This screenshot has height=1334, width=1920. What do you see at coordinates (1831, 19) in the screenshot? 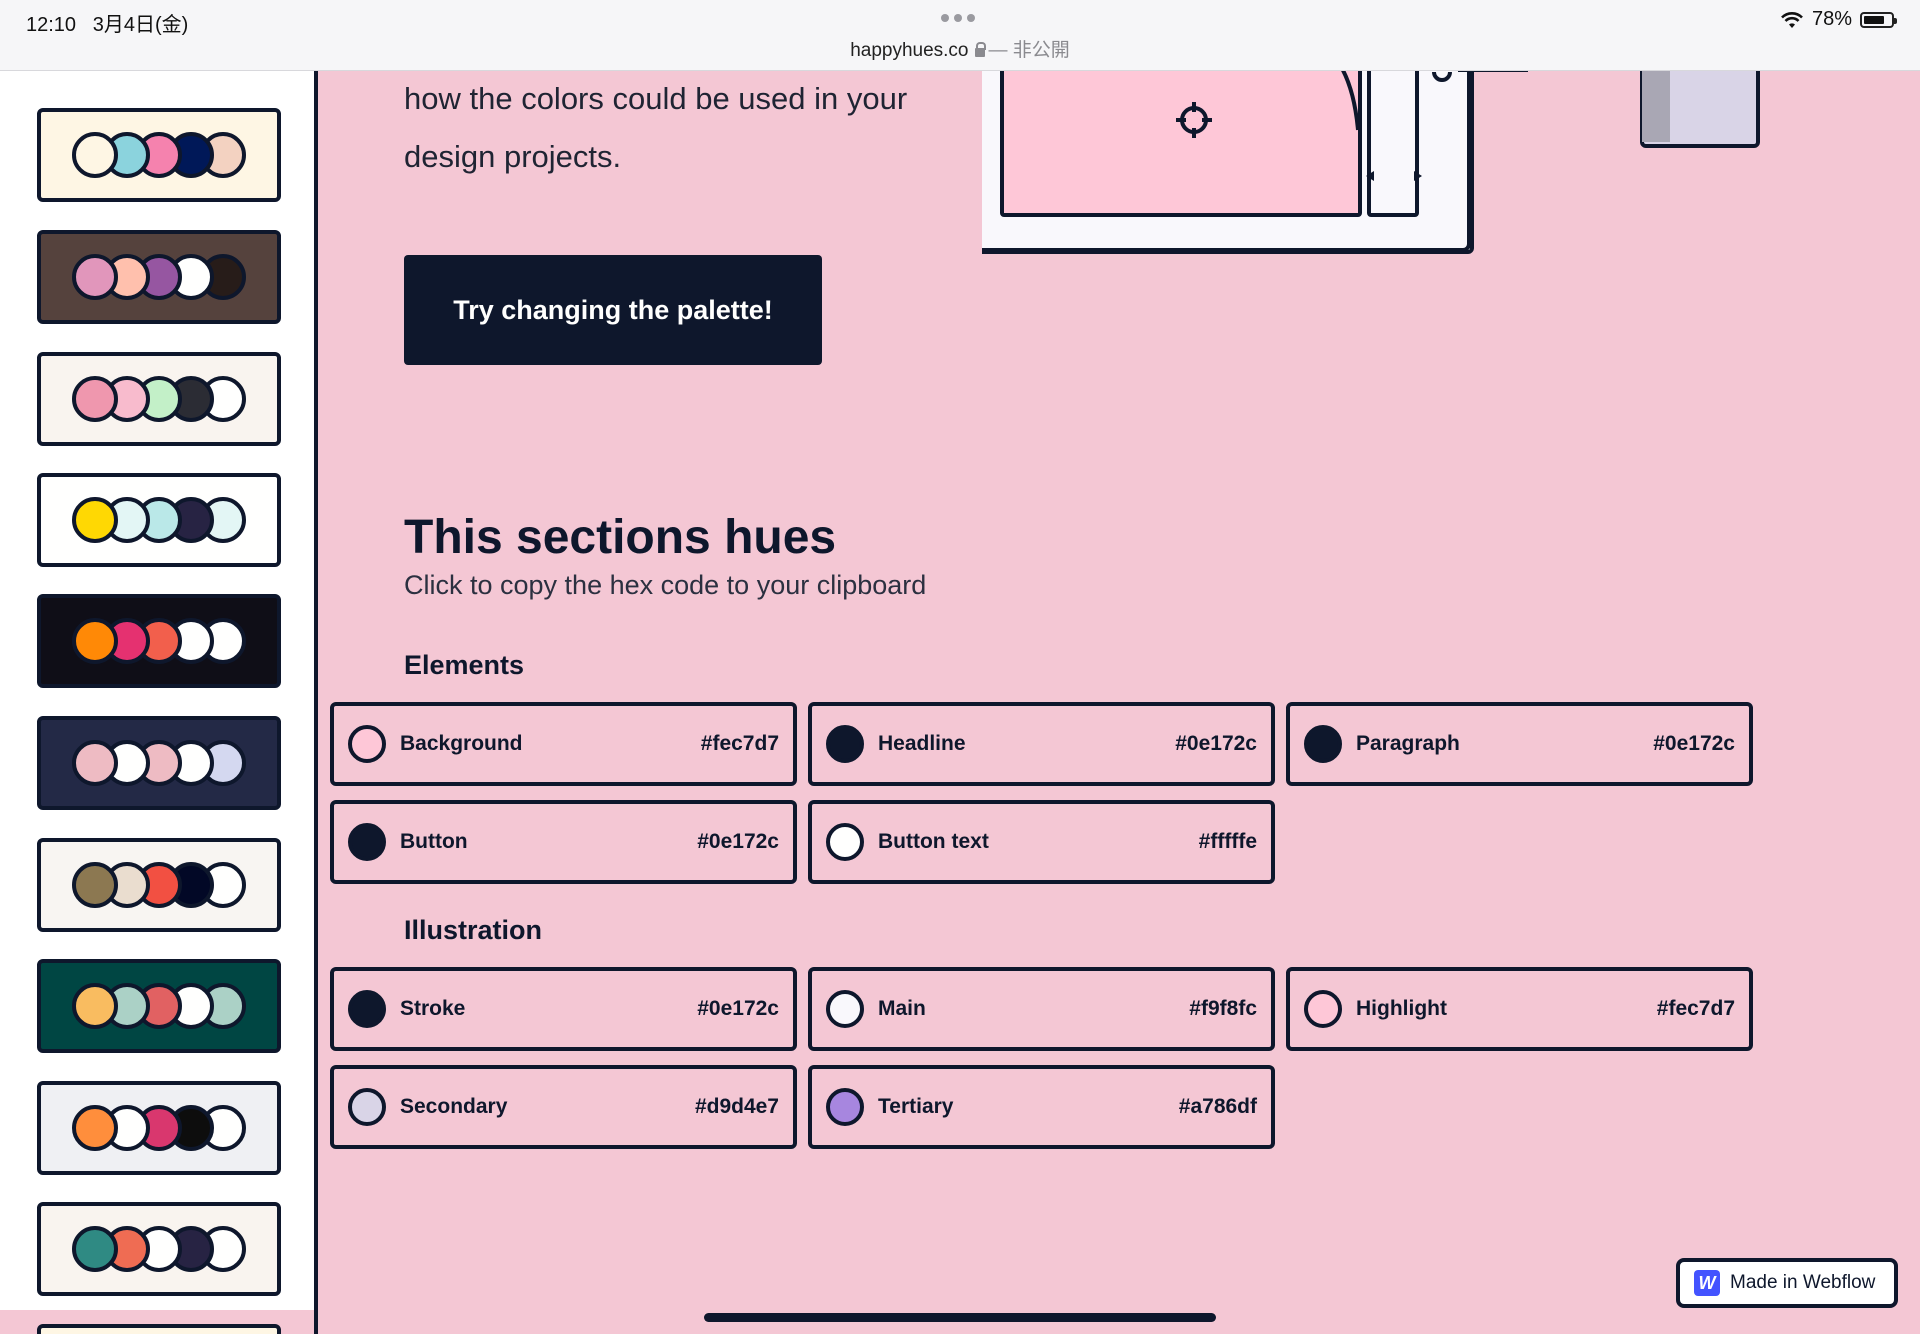
I see `battery-percent: 78%` at bounding box center [1831, 19].